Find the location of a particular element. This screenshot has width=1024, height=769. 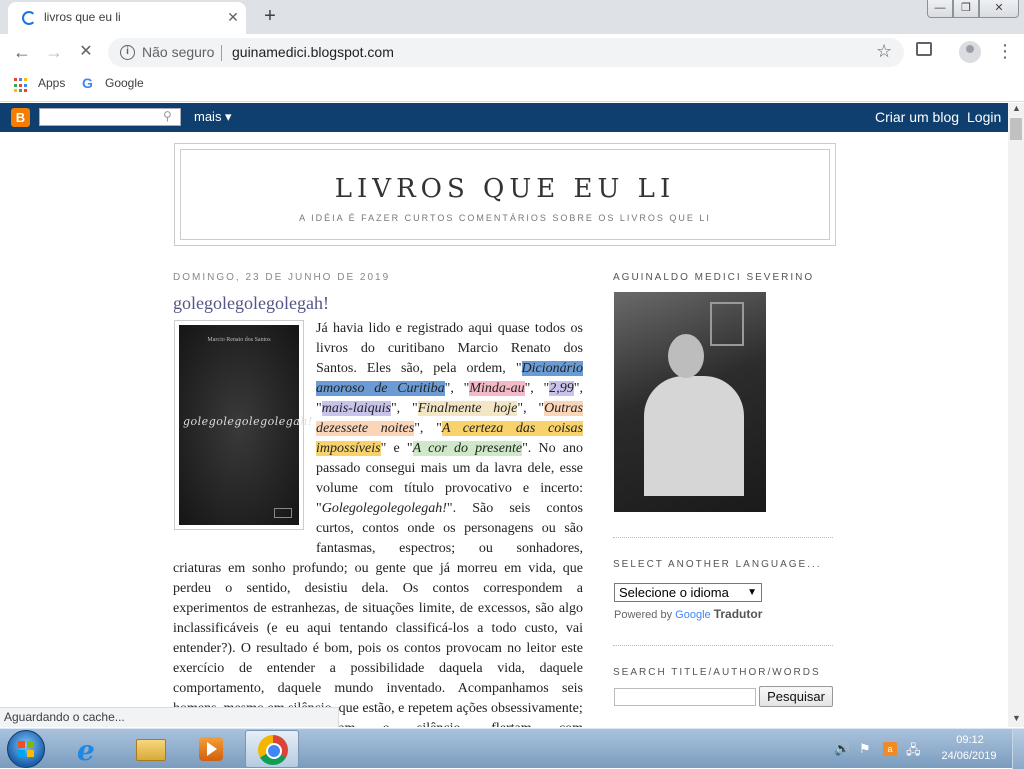

window-maximize-button: ❐ is located at coordinates (966, 9).